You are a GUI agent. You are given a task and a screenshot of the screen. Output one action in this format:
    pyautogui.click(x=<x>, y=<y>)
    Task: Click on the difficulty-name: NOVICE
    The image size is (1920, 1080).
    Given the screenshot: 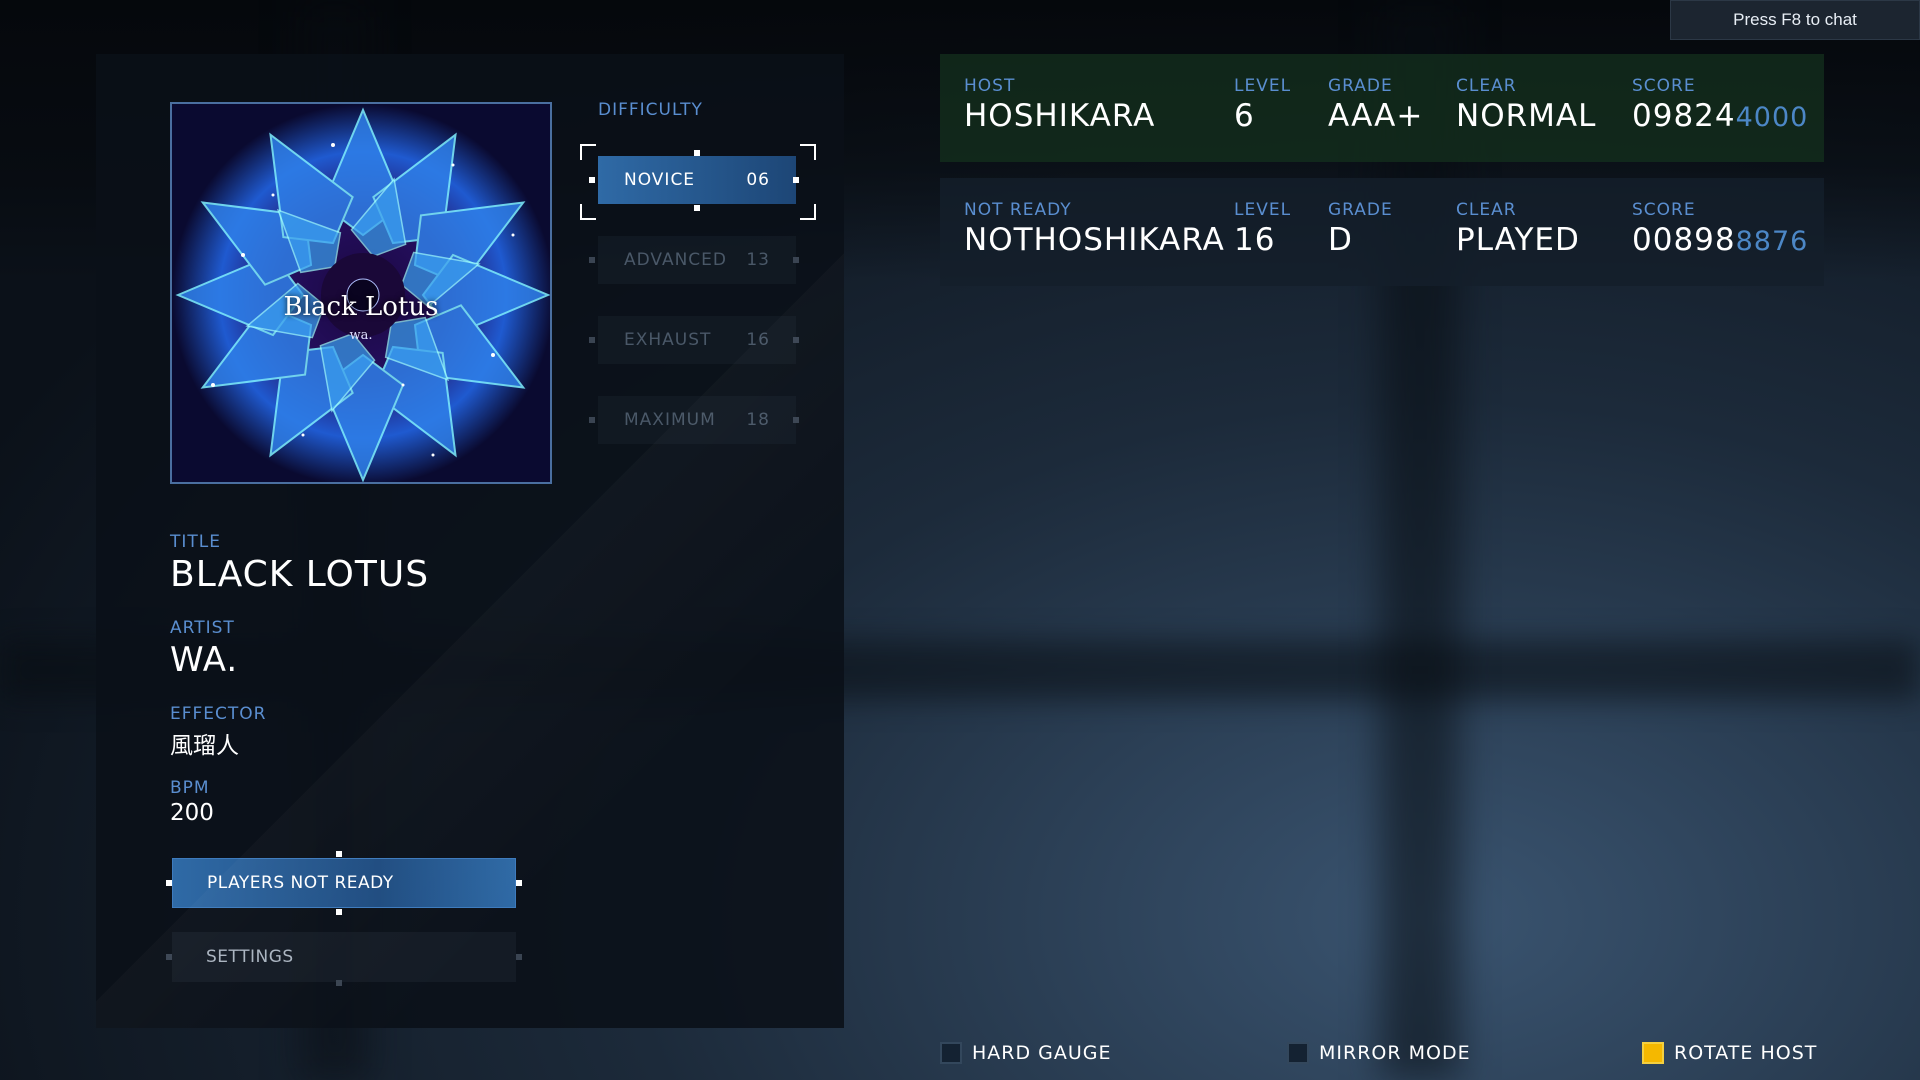 What is the action you would take?
    pyautogui.click(x=660, y=180)
    